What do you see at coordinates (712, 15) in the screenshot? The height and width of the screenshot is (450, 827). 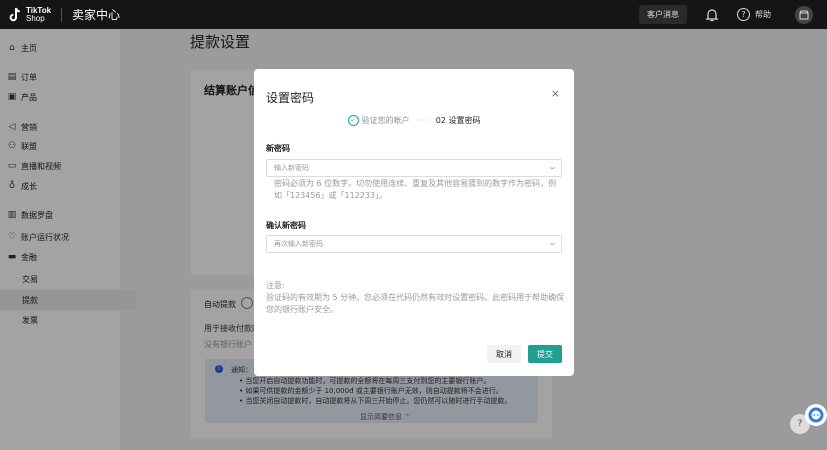 I see `bell-icon` at bounding box center [712, 15].